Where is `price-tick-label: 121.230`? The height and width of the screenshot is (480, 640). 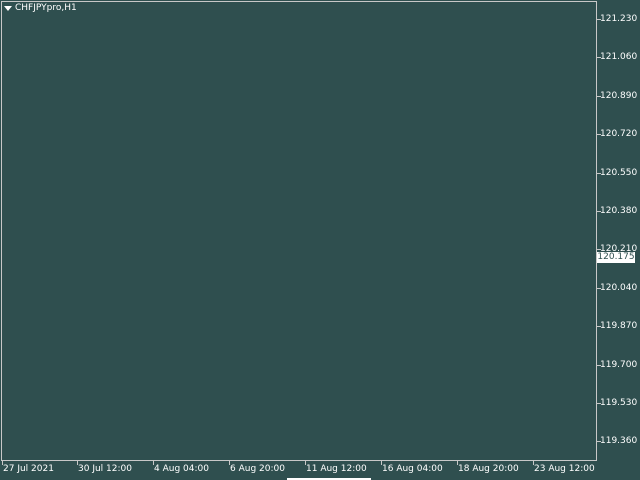
price-tick-label: 121.230 is located at coordinates (619, 19).